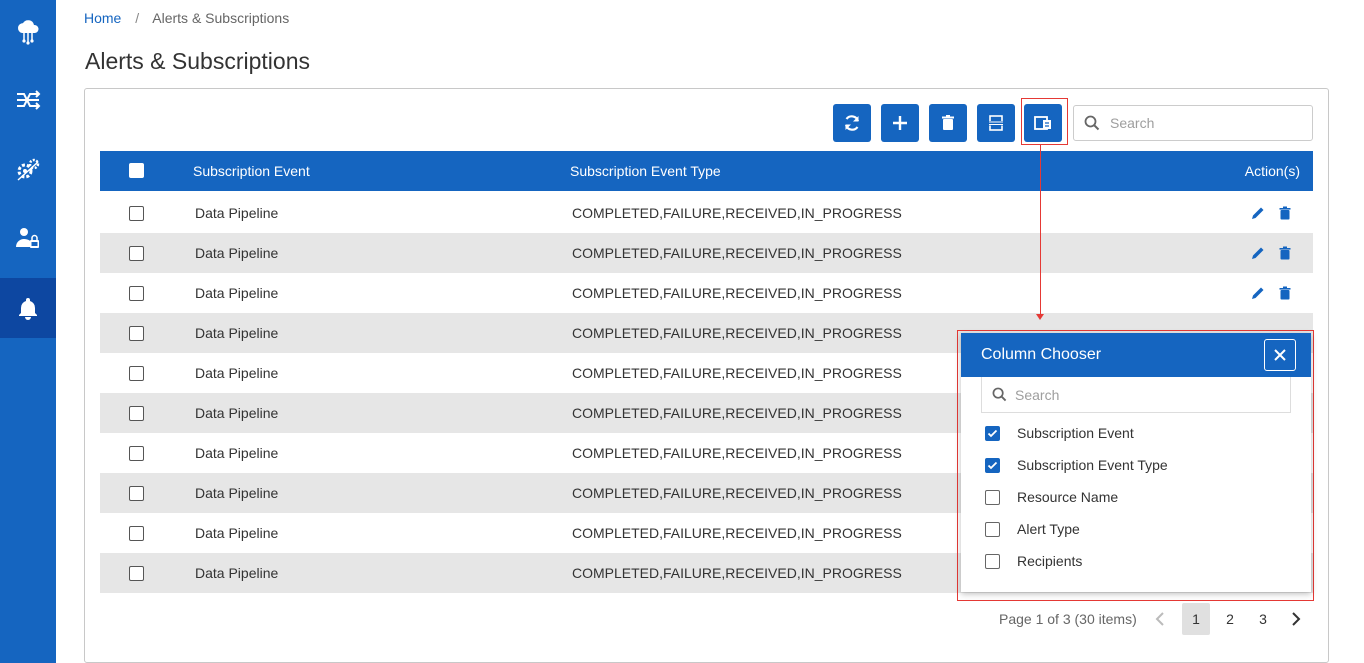 This screenshot has height=663, width=1364. What do you see at coordinates (1040, 317) in the screenshot?
I see `annotation-arrowhead` at bounding box center [1040, 317].